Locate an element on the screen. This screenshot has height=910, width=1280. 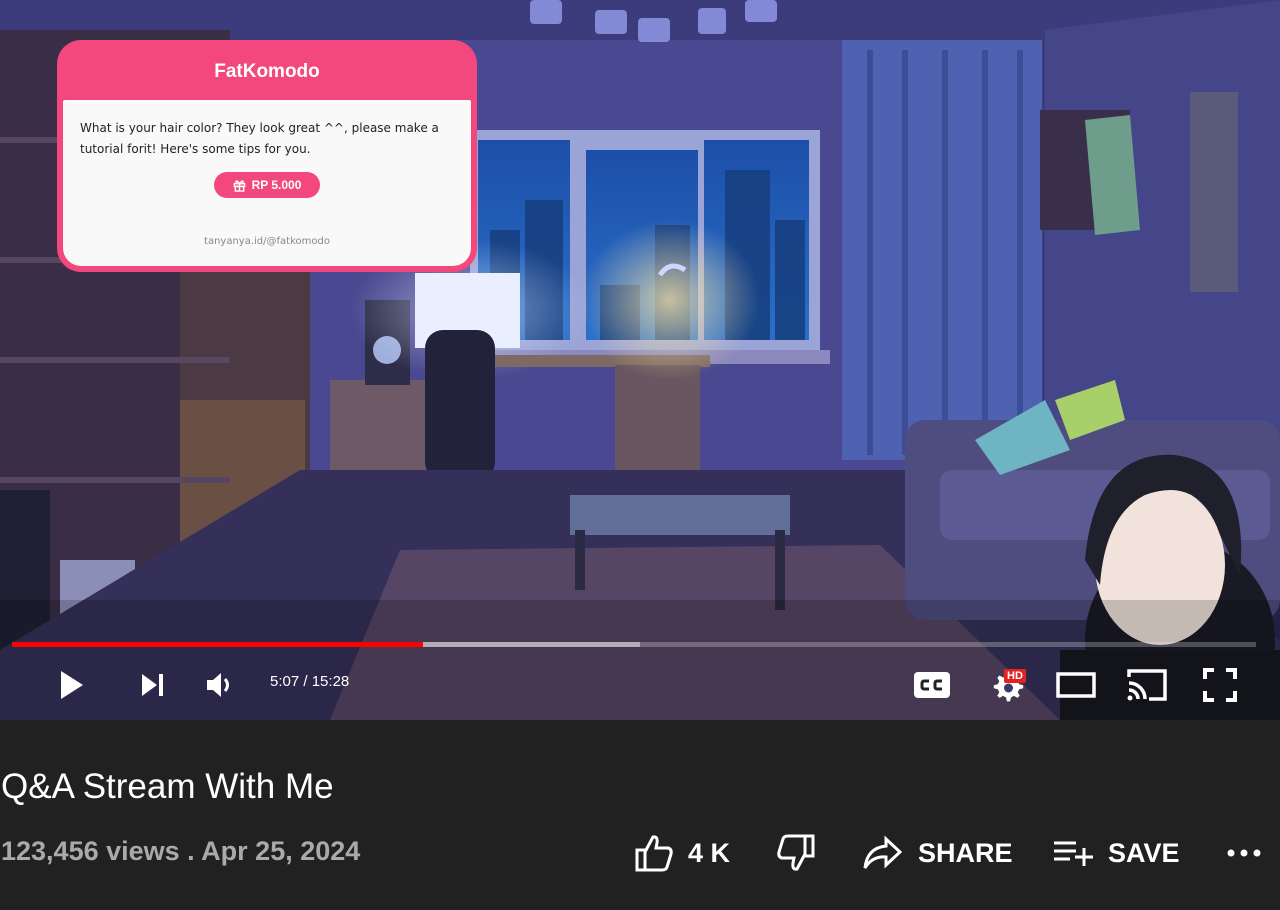
cast-icon is located at coordinates (1147, 685).